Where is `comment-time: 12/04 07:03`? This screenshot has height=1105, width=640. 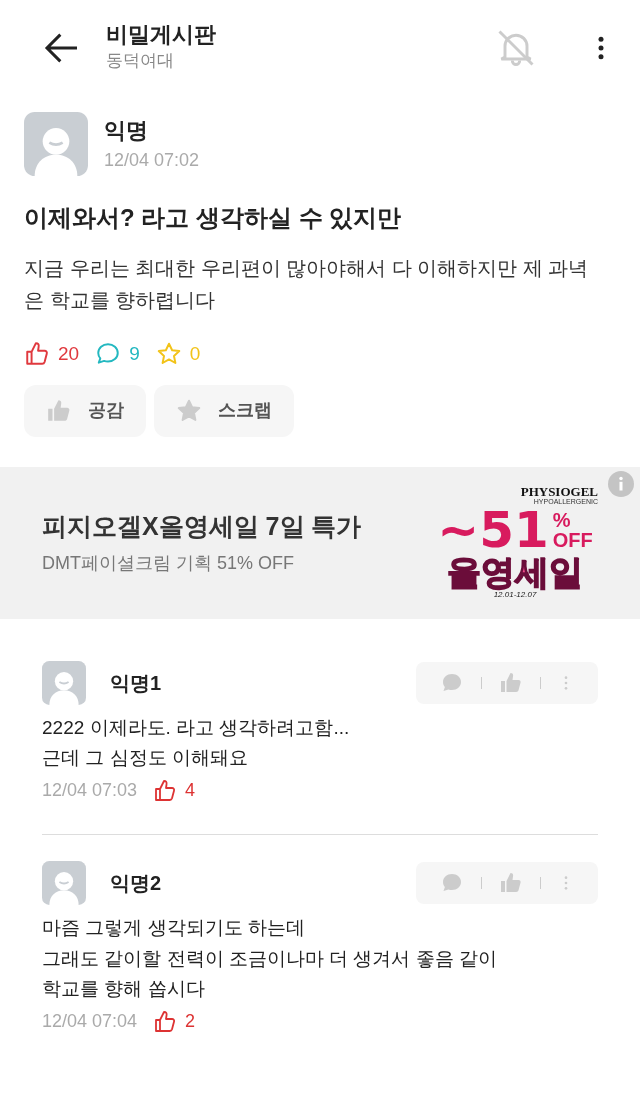
comment-time: 12/04 07:03 is located at coordinates (90, 791).